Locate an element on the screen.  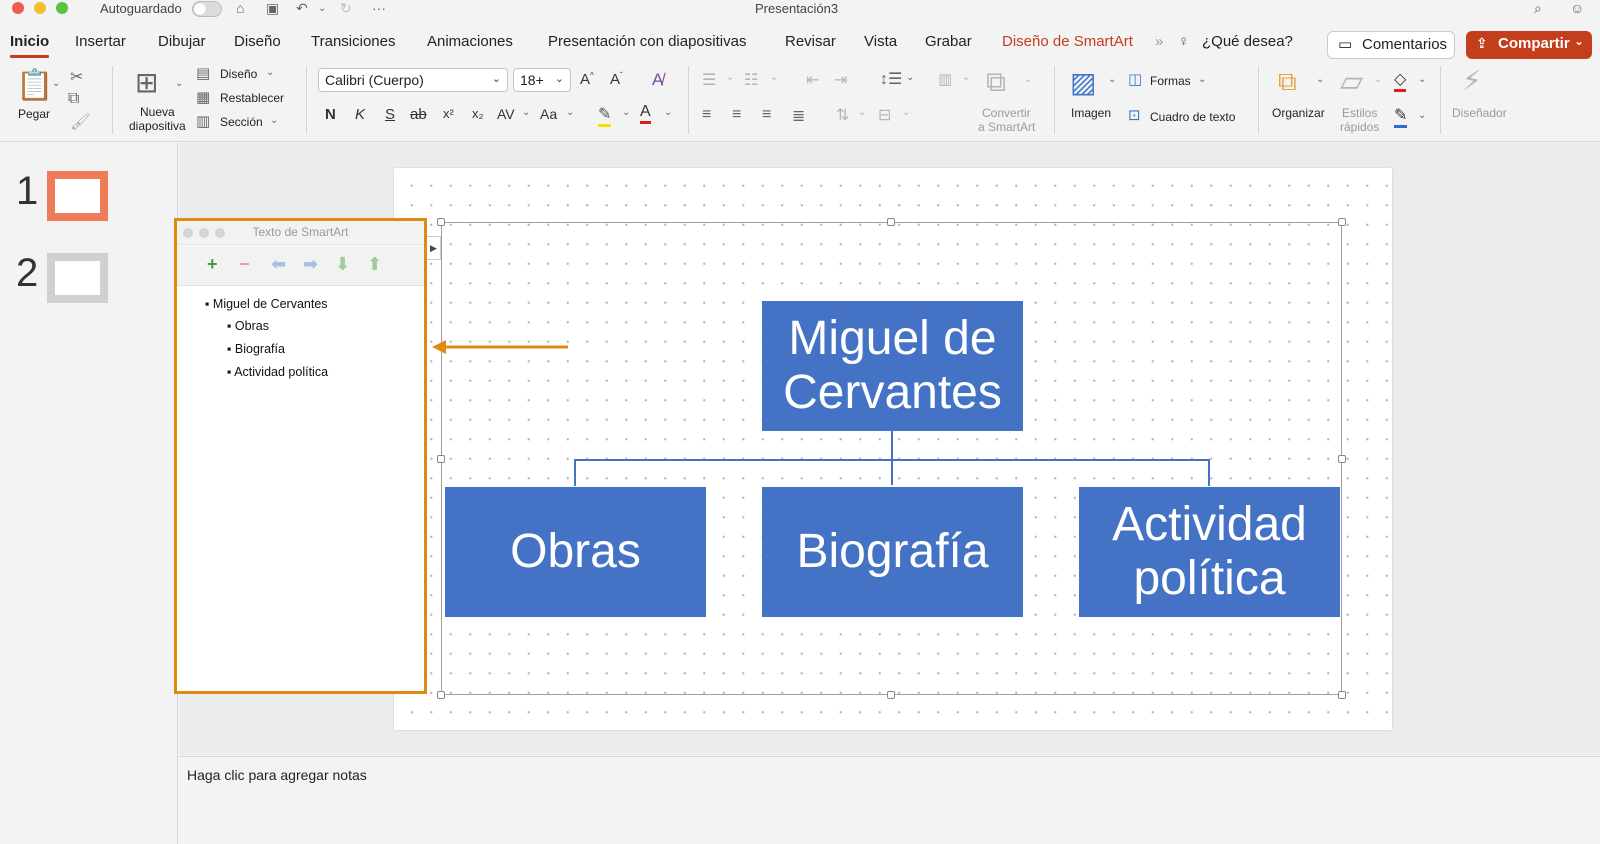
align-text-icon: ⊟ is located at coordinates (884, 115).